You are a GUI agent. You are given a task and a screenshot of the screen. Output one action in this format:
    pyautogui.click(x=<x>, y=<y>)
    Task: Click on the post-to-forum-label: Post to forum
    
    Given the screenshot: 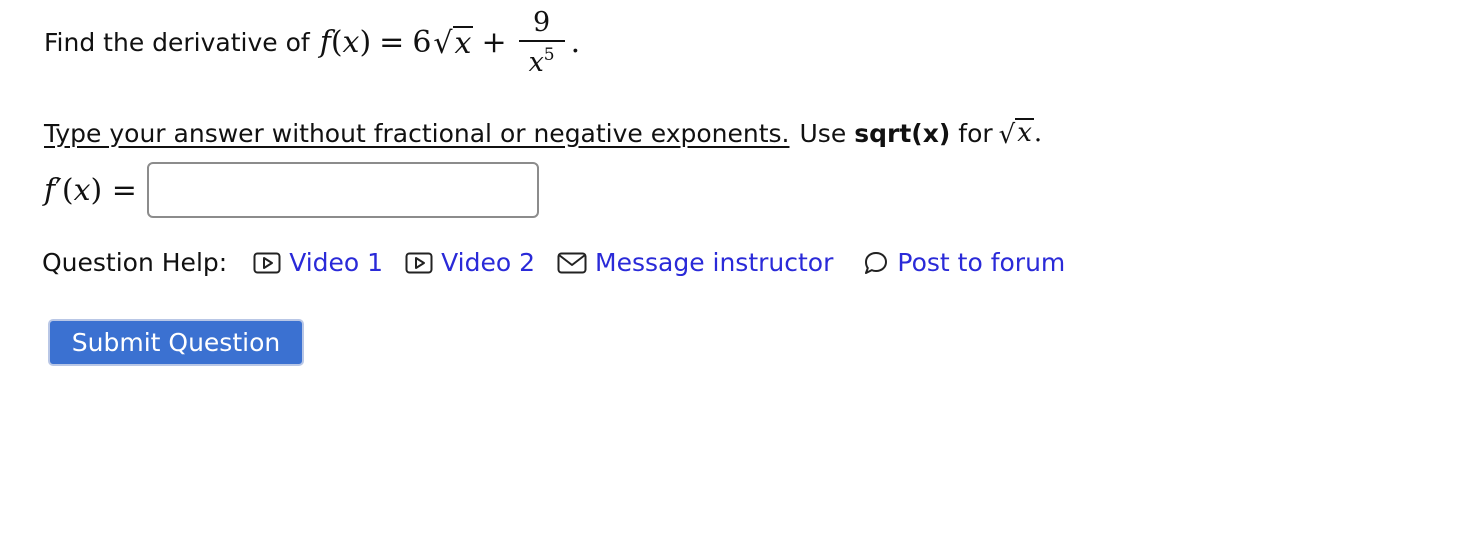 What is the action you would take?
    pyautogui.click(x=981, y=262)
    